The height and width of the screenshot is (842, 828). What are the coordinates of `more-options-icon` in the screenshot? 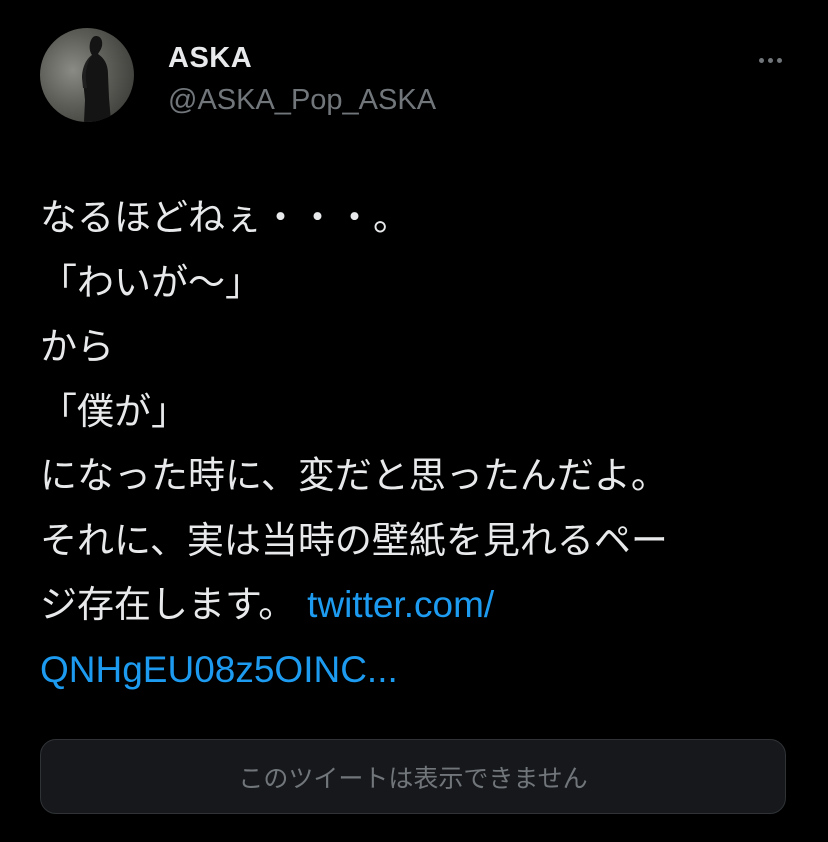 It's located at (770, 60).